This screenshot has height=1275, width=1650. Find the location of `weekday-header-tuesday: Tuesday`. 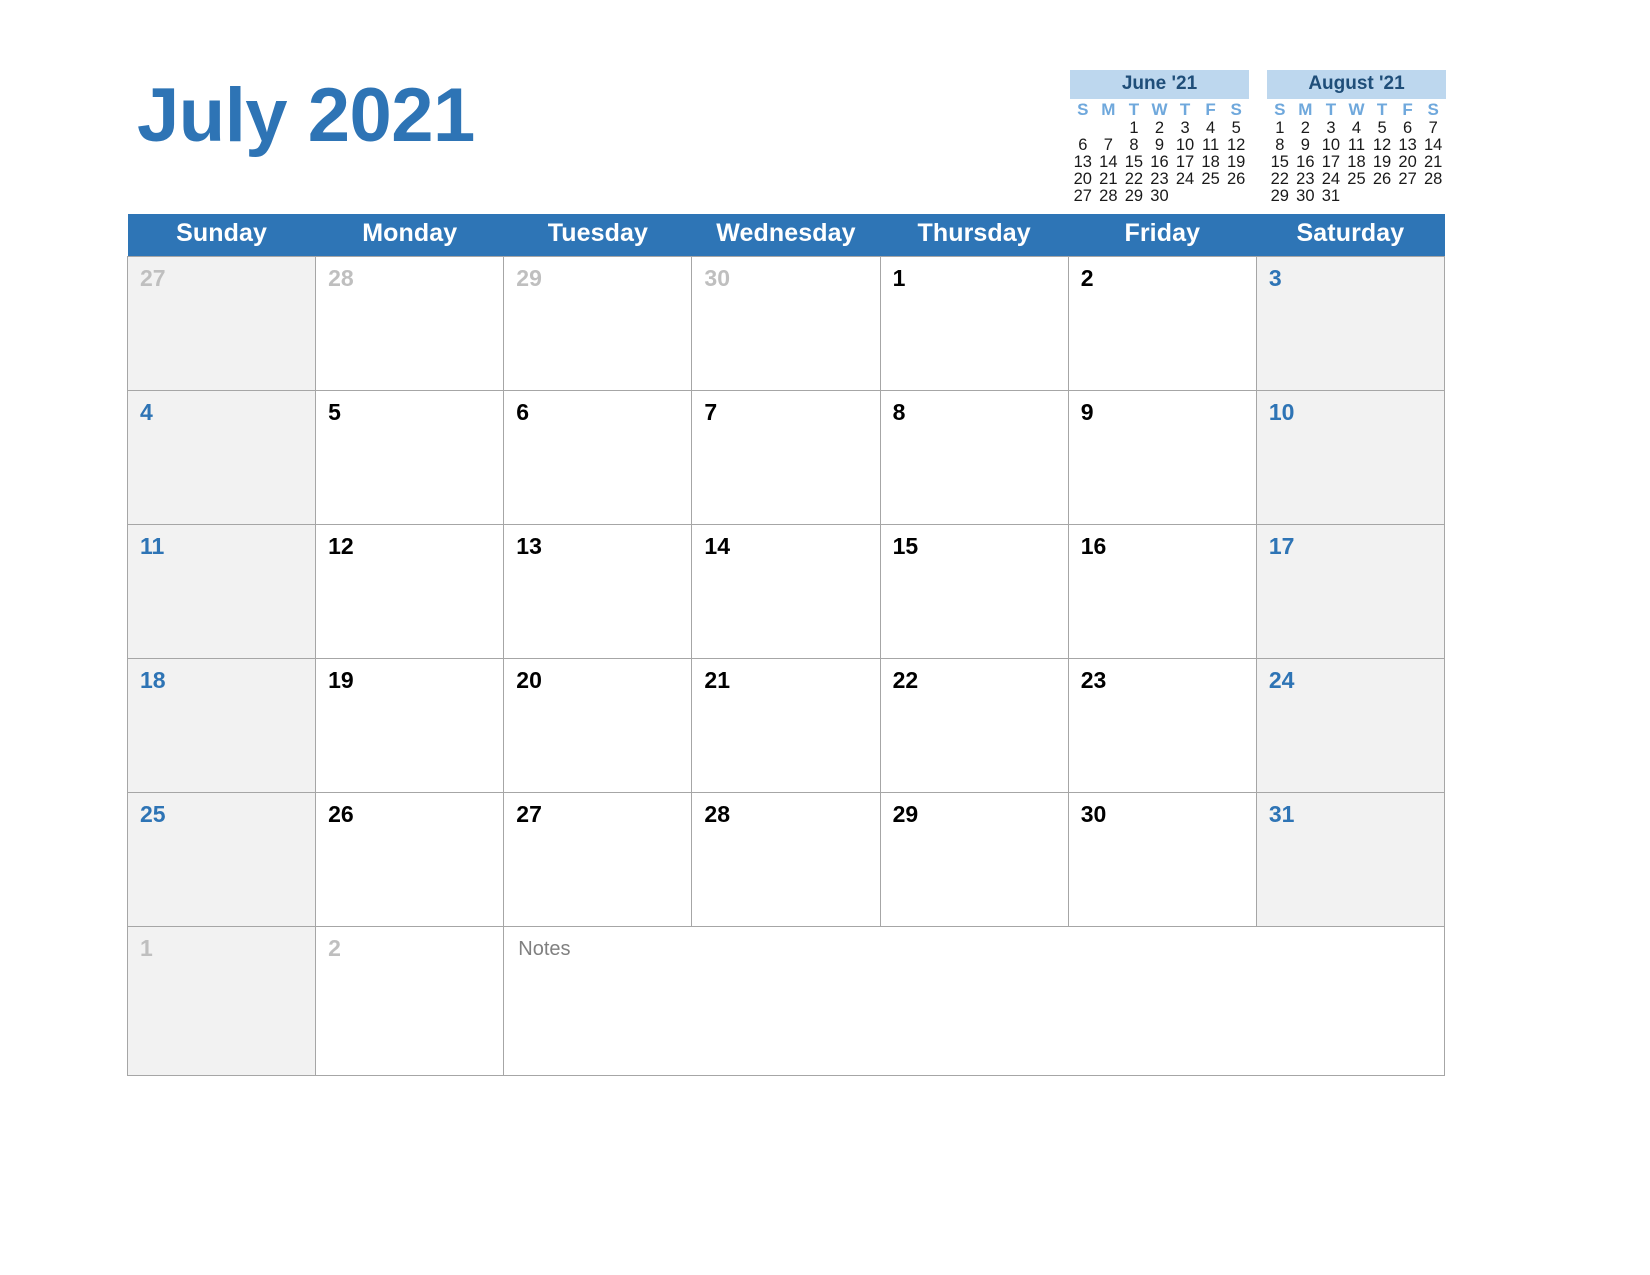

weekday-header-tuesday: Tuesday is located at coordinates (597, 235).